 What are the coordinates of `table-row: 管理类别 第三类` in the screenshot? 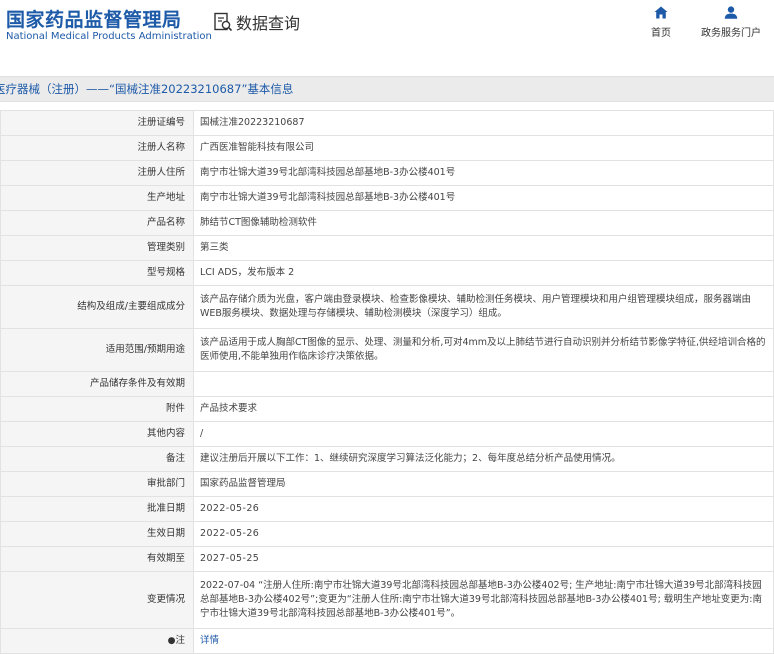 It's located at (387, 248).